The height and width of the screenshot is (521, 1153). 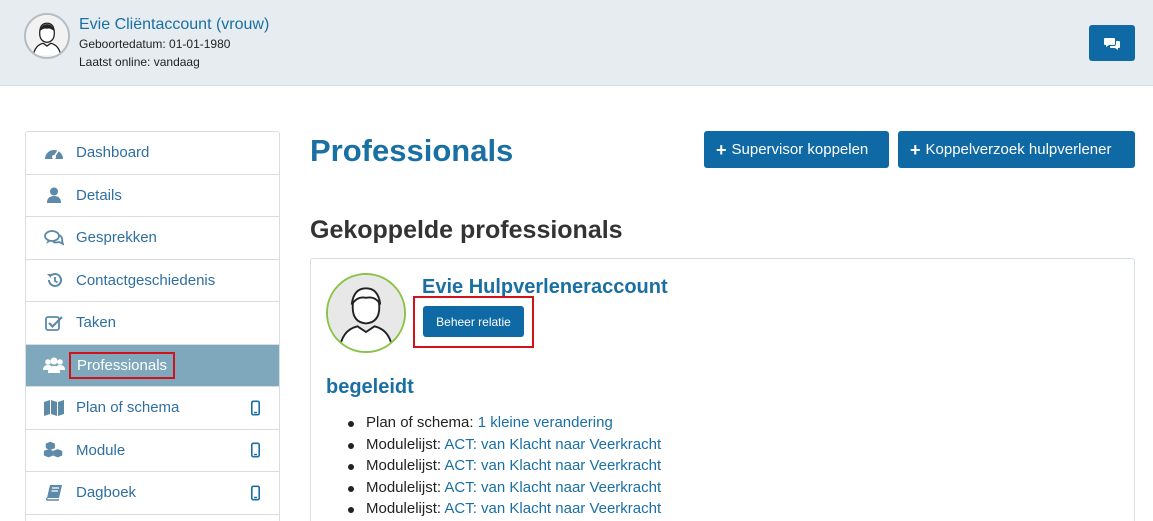 What do you see at coordinates (54, 408) in the screenshot?
I see `map-icon` at bounding box center [54, 408].